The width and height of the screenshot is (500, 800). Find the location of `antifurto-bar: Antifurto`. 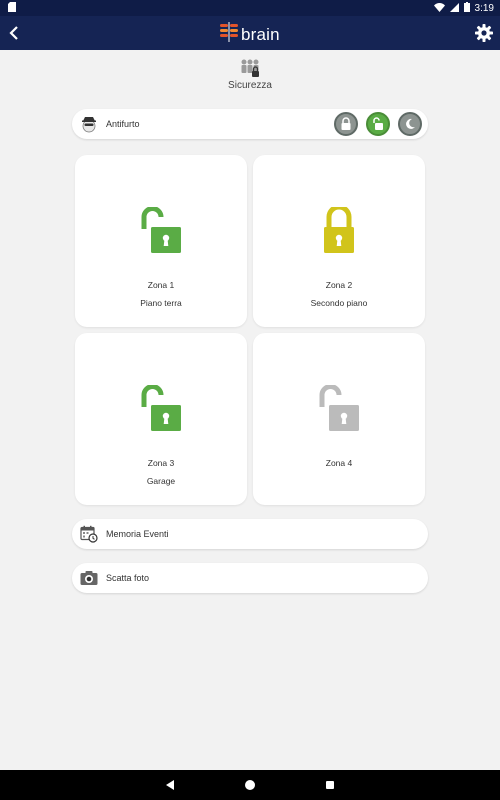

antifurto-bar: Antifurto is located at coordinates (250, 124).